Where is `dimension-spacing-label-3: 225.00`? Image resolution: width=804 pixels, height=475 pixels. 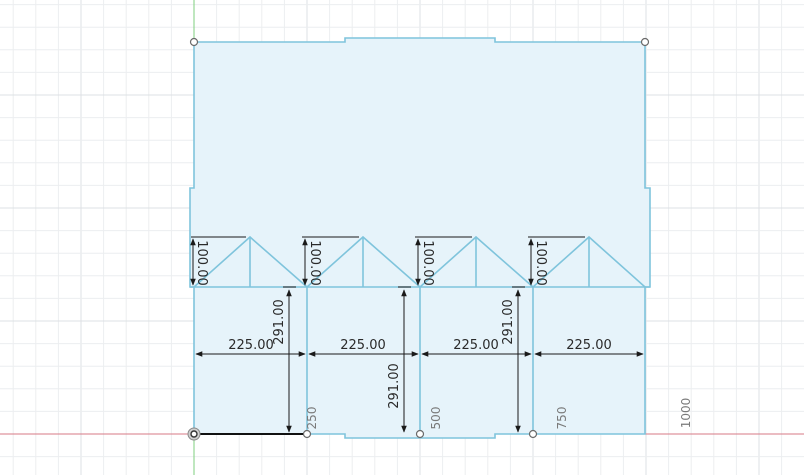
dimension-spacing-label-3: 225.00 is located at coordinates (476, 345).